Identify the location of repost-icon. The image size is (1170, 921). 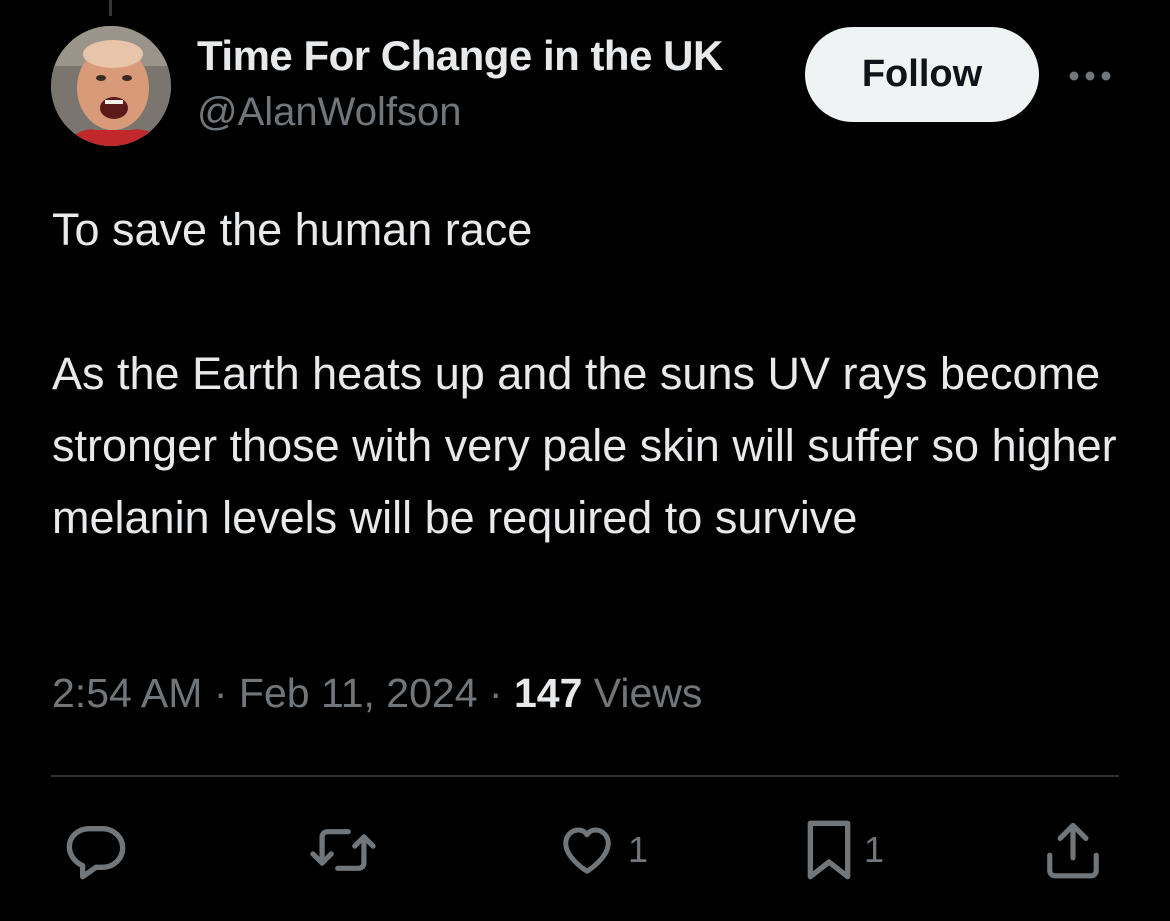
(343, 850).